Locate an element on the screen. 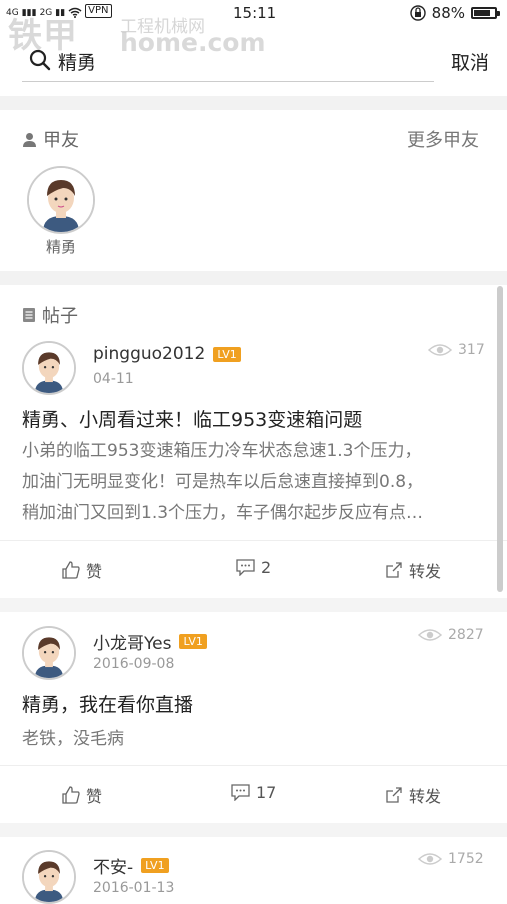 Image resolution: width=507 pixels, height=904 pixels. post-excerpt-line: 老铁，没毛病 is located at coordinates (73, 739).